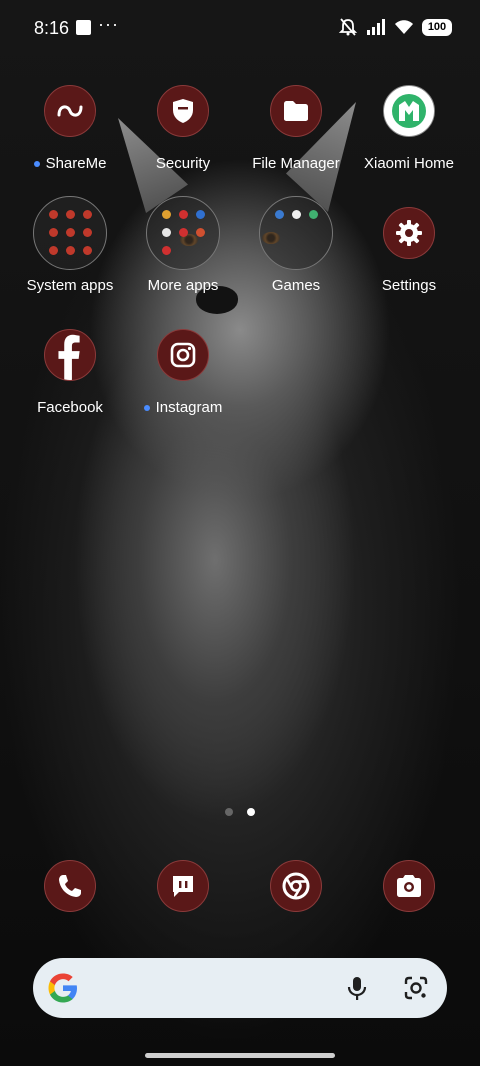 Image resolution: width=480 pixels, height=1066 pixels. Describe the element at coordinates (52, 28) in the screenshot. I see `clock: 8:16` at that location.